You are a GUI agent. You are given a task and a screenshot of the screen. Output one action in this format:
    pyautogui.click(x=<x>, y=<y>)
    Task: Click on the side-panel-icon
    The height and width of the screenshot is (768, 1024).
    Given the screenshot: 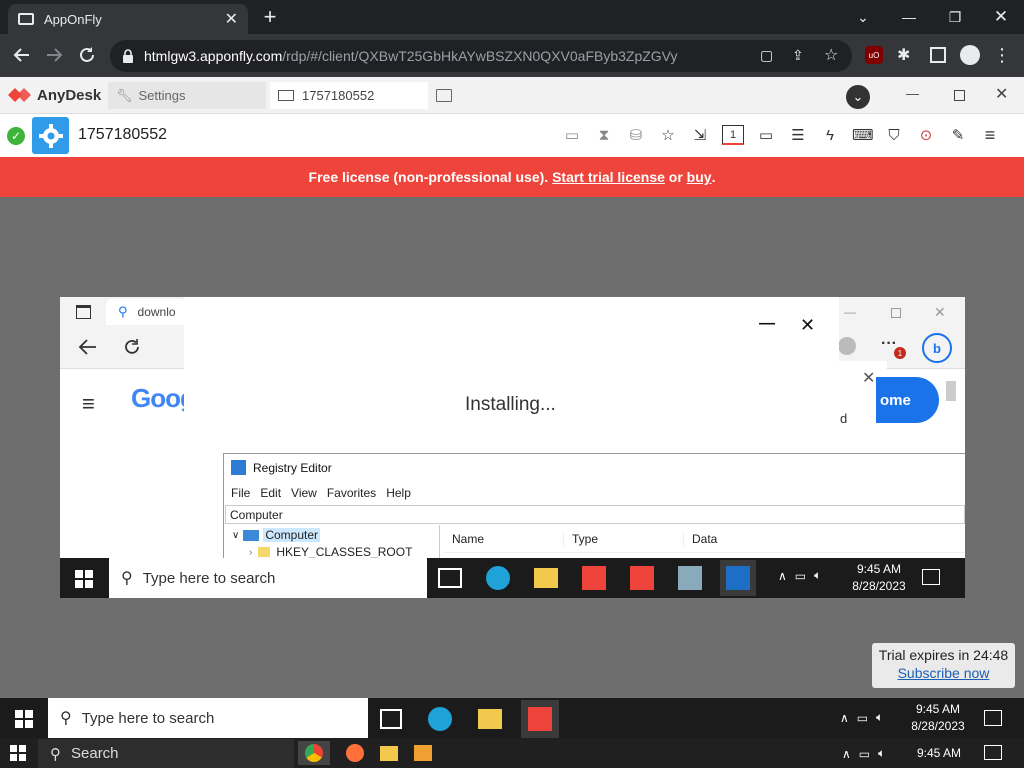 What is the action you would take?
    pyautogui.click(x=938, y=55)
    